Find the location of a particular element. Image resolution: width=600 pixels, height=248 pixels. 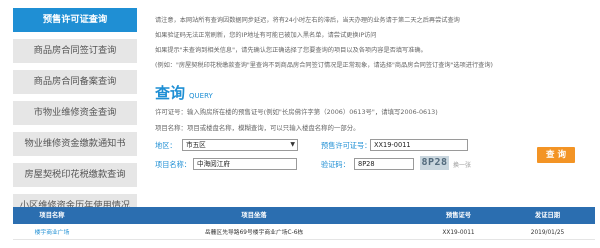

district-label: 地区： is located at coordinates (166, 145).